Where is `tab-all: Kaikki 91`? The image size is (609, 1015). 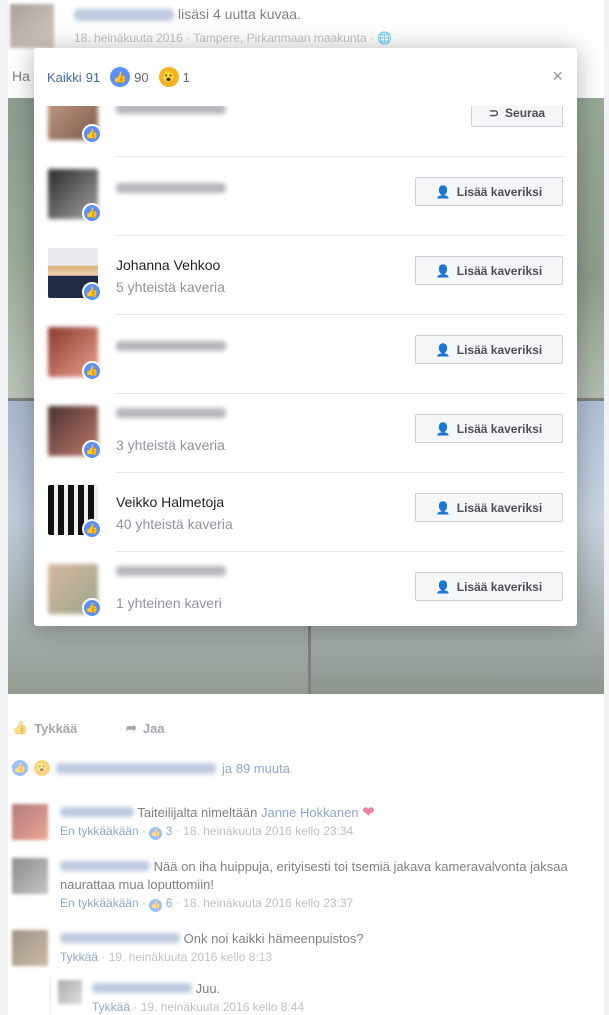
tab-all: Kaikki 91 is located at coordinates (73, 77).